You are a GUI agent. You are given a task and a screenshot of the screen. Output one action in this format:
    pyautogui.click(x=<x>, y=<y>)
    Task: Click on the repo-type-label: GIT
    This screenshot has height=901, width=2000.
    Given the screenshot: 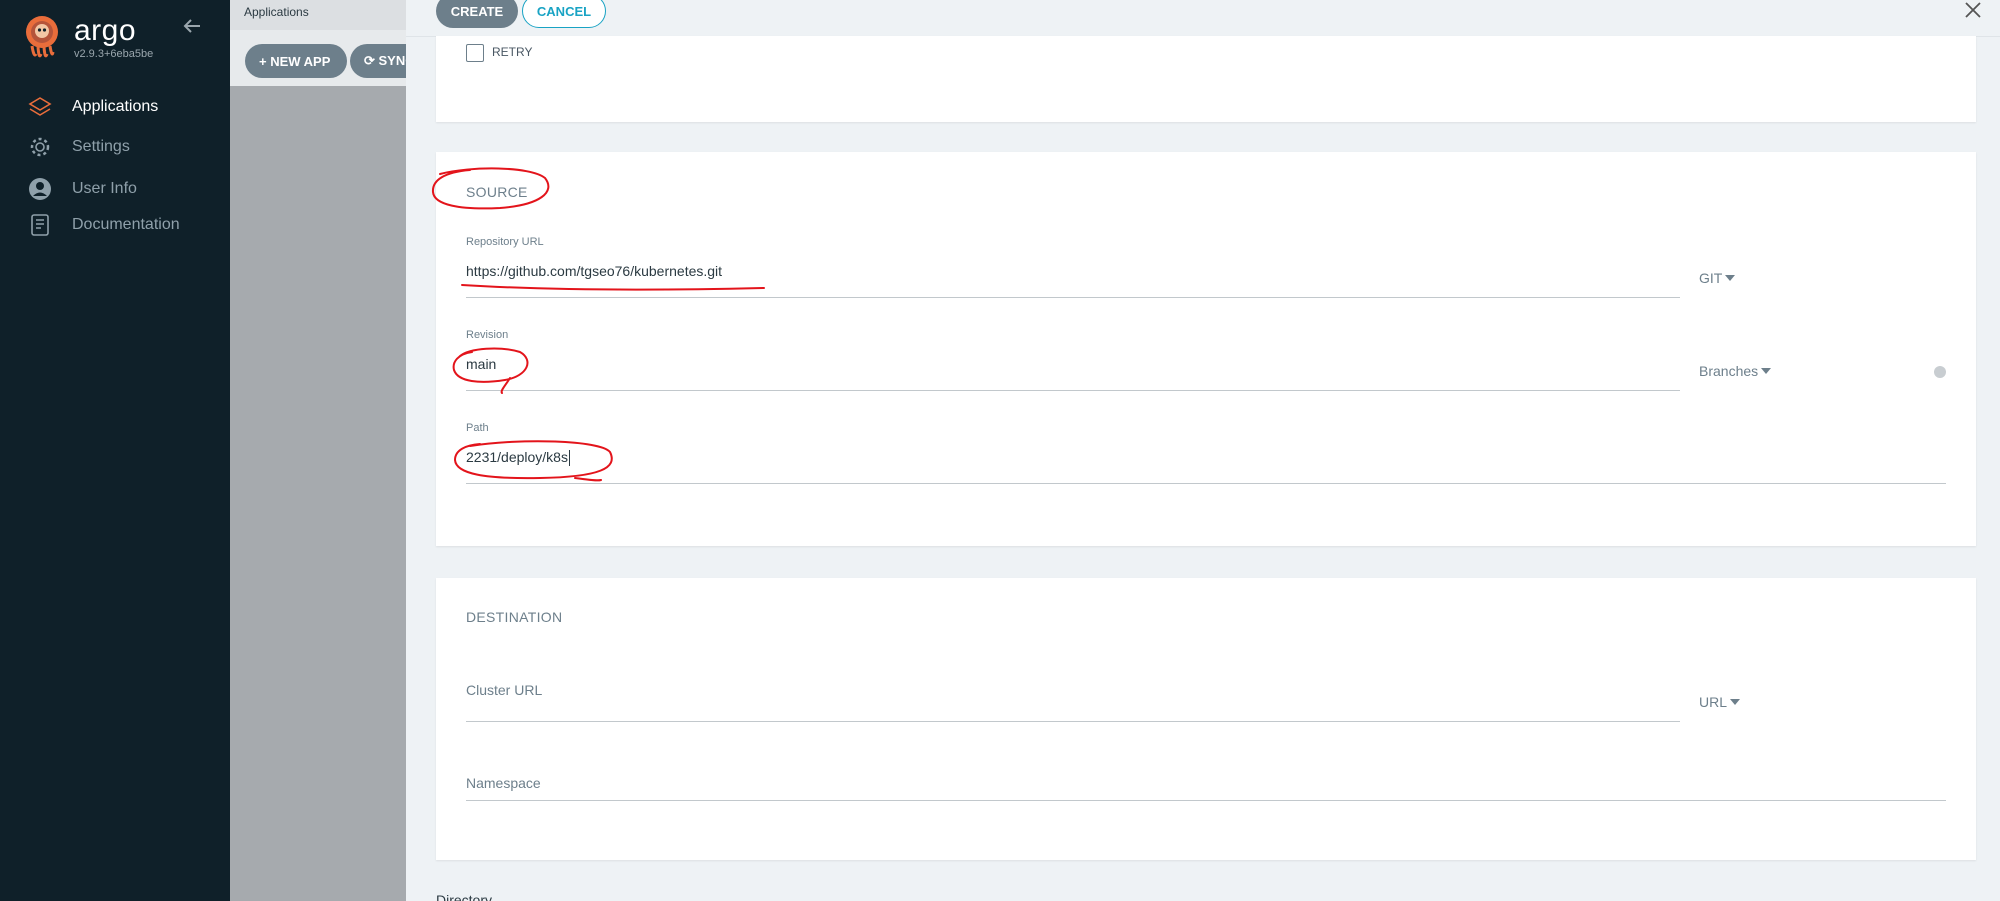 What is the action you would take?
    pyautogui.click(x=1711, y=278)
    